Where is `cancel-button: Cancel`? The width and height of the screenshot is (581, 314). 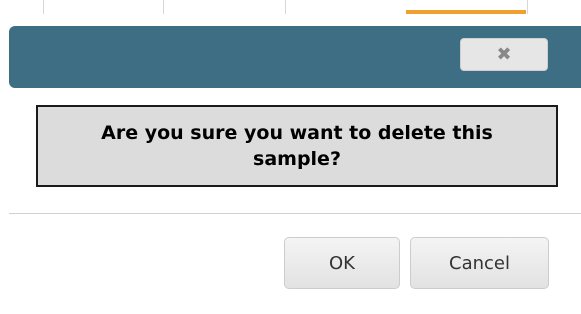 cancel-button: Cancel is located at coordinates (479, 263).